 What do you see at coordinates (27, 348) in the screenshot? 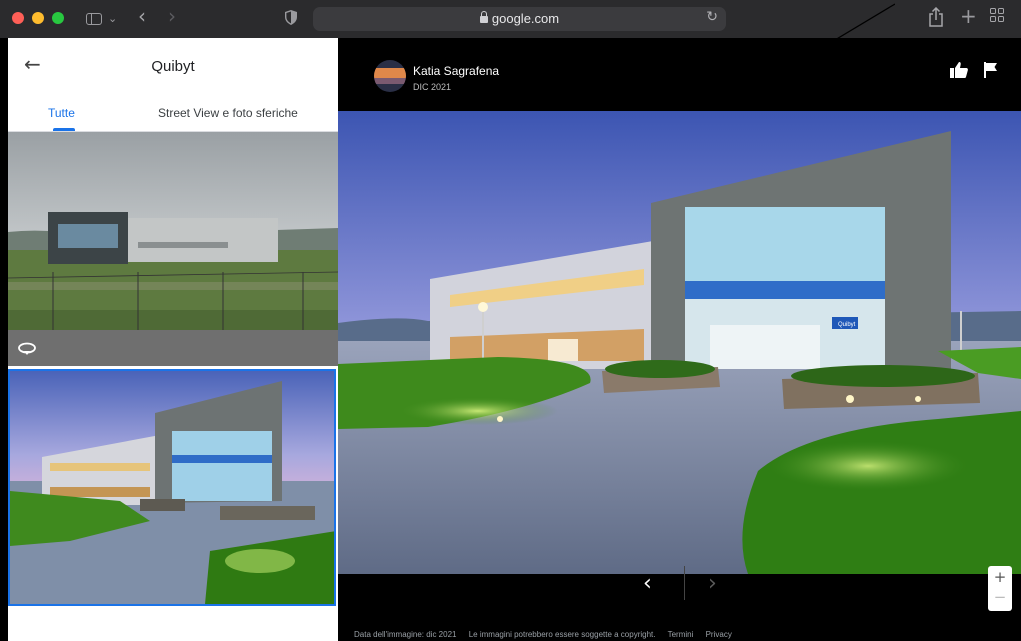
I see `360-icon` at bounding box center [27, 348].